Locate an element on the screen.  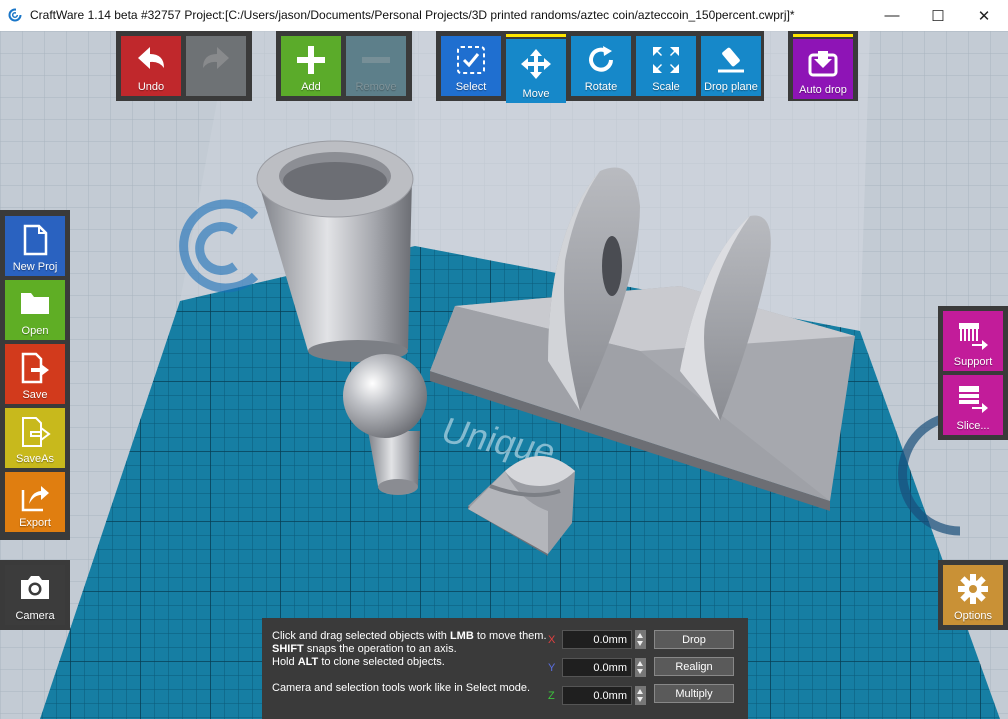
save-as-button: SaveAs is located at coordinates (35, 438).